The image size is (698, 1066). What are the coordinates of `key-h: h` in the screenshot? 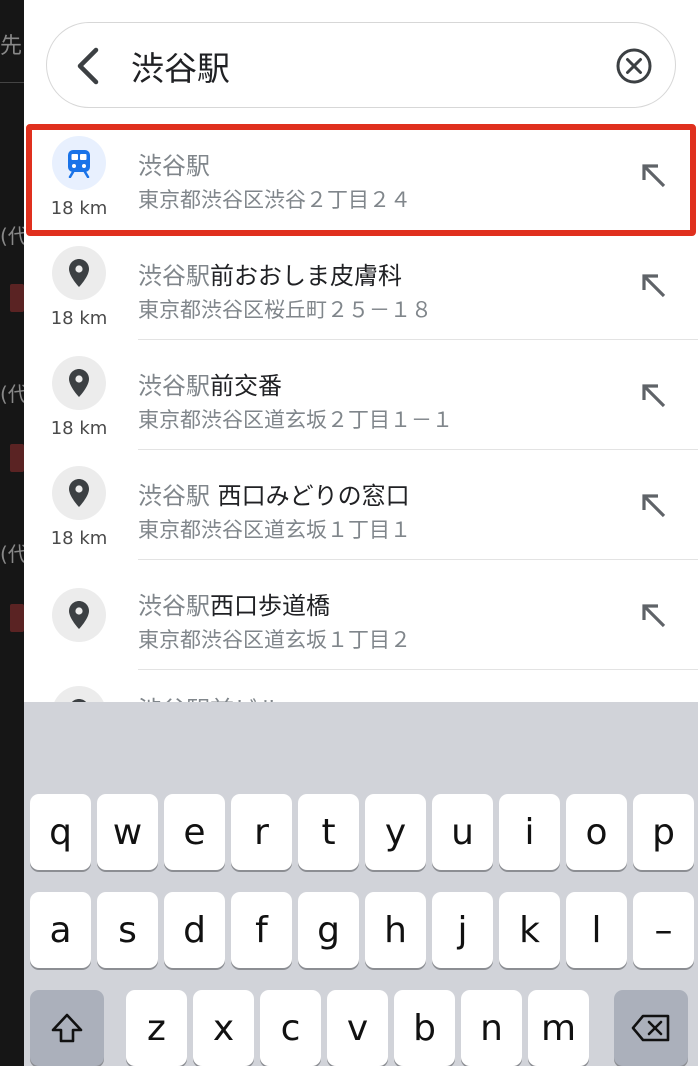 It's located at (395, 930).